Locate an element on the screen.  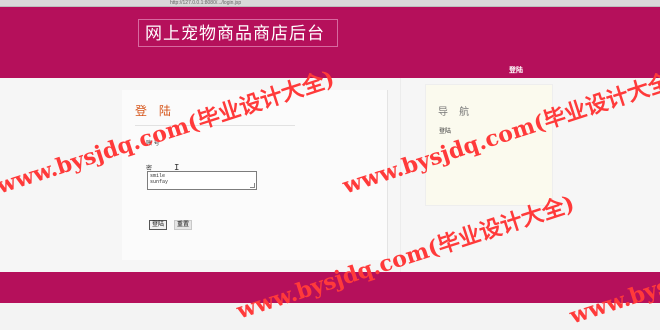
autocomplete-dropdown: smile sunfay is located at coordinates (202, 180).